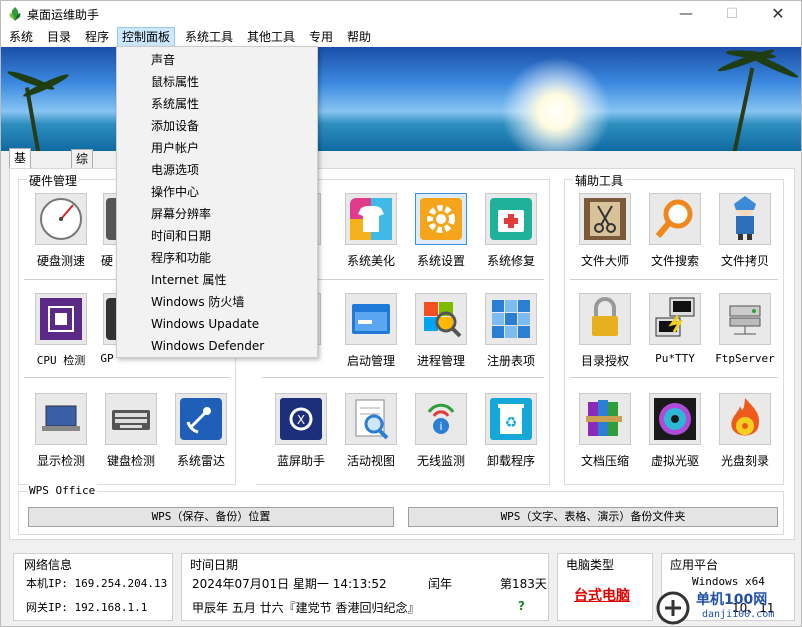  Describe the element at coordinates (441, 233) in the screenshot. I see `tool-system-settings: 系统设置` at that location.